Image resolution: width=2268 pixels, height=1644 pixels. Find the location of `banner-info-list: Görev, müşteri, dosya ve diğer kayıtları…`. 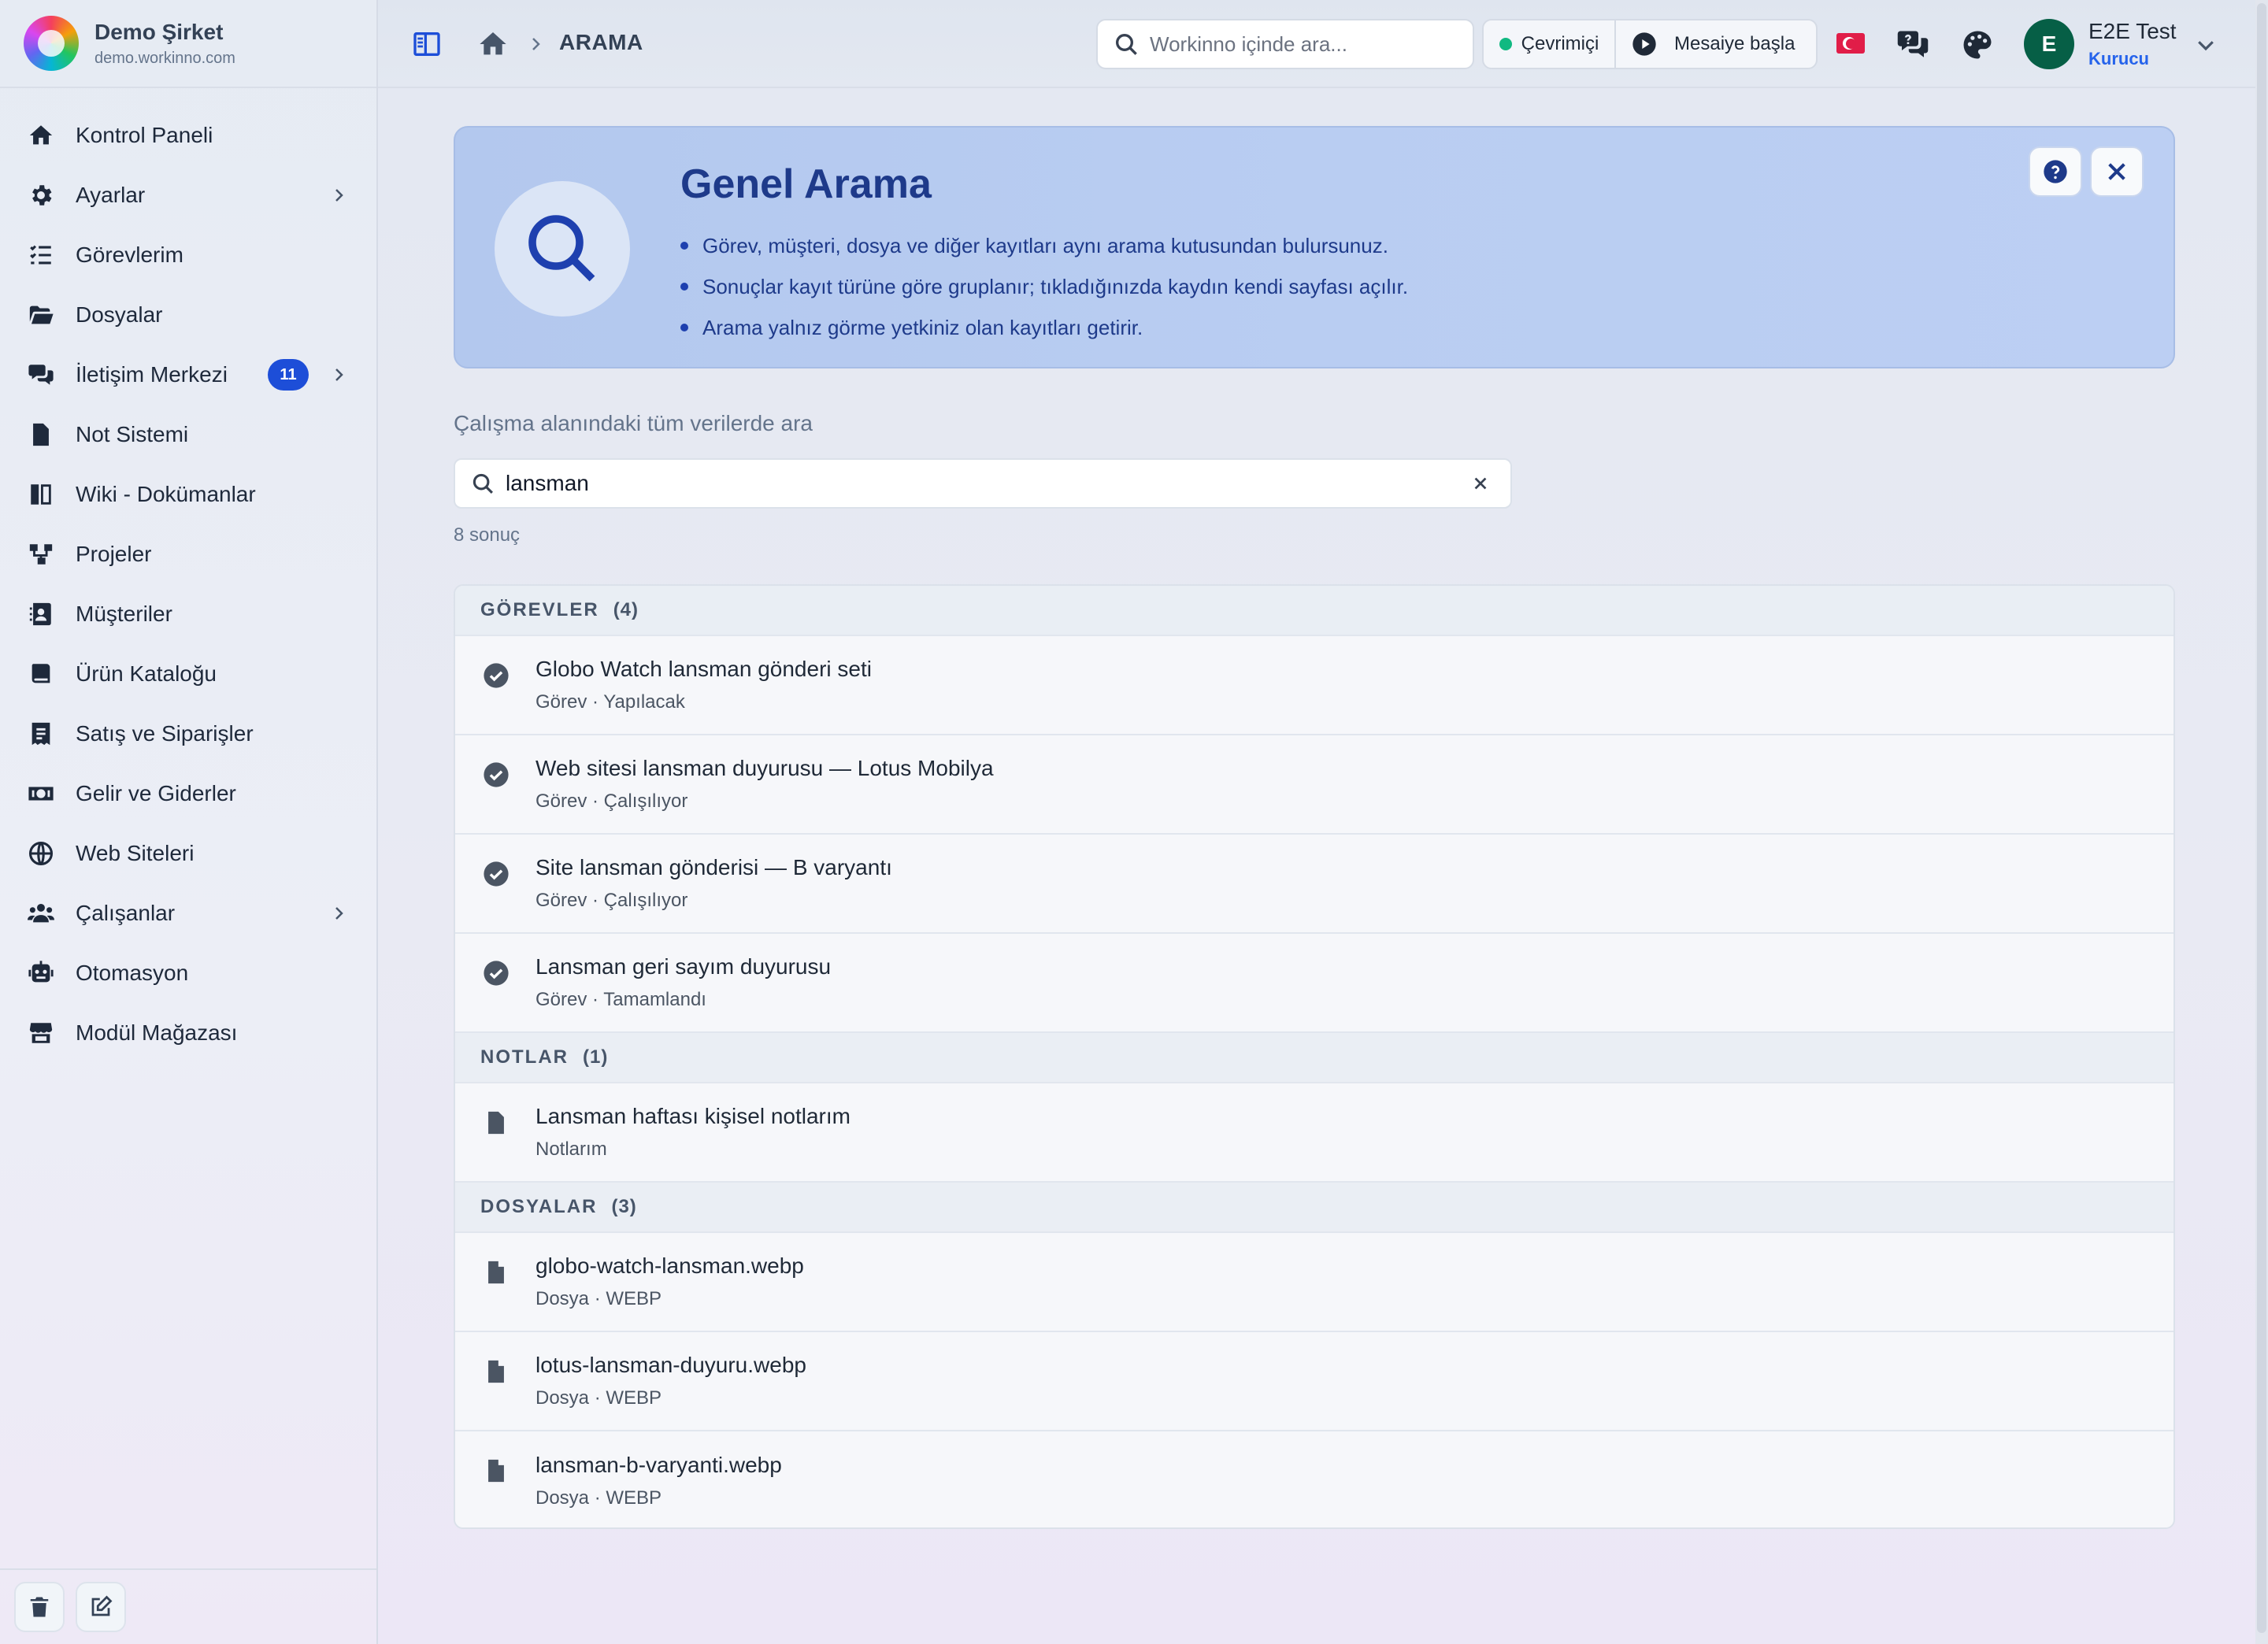

banner-info-list: Görev, müşteri, dosya ve diğer kayıtları… is located at coordinates (1044, 286).